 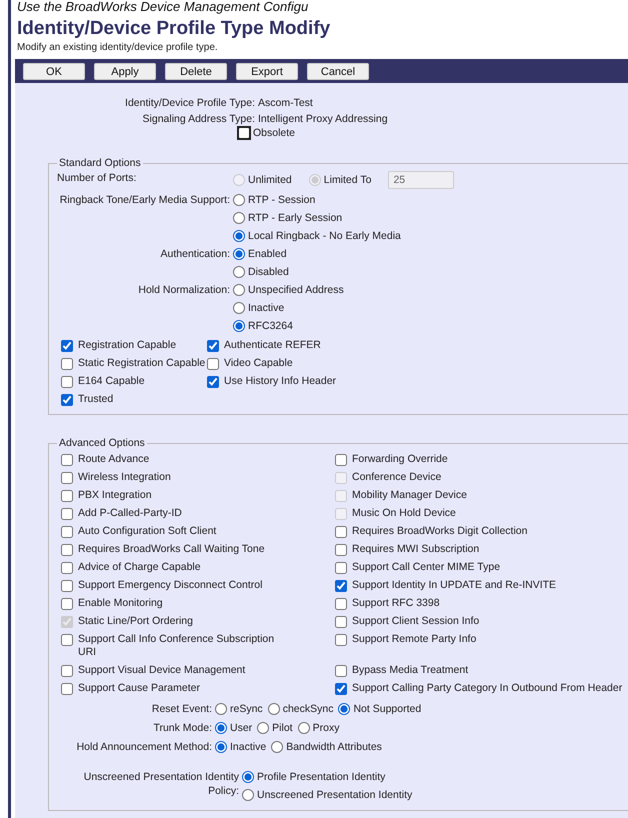 I want to click on checkbox-label: Registration Capable, so click(x=127, y=345).